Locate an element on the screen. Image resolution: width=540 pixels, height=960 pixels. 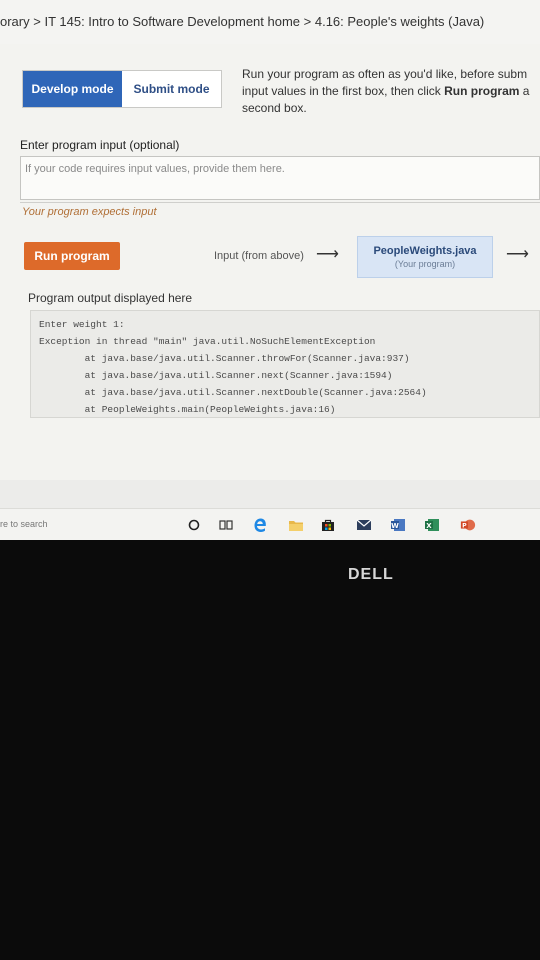
mail-icon is located at coordinates (364, 525).